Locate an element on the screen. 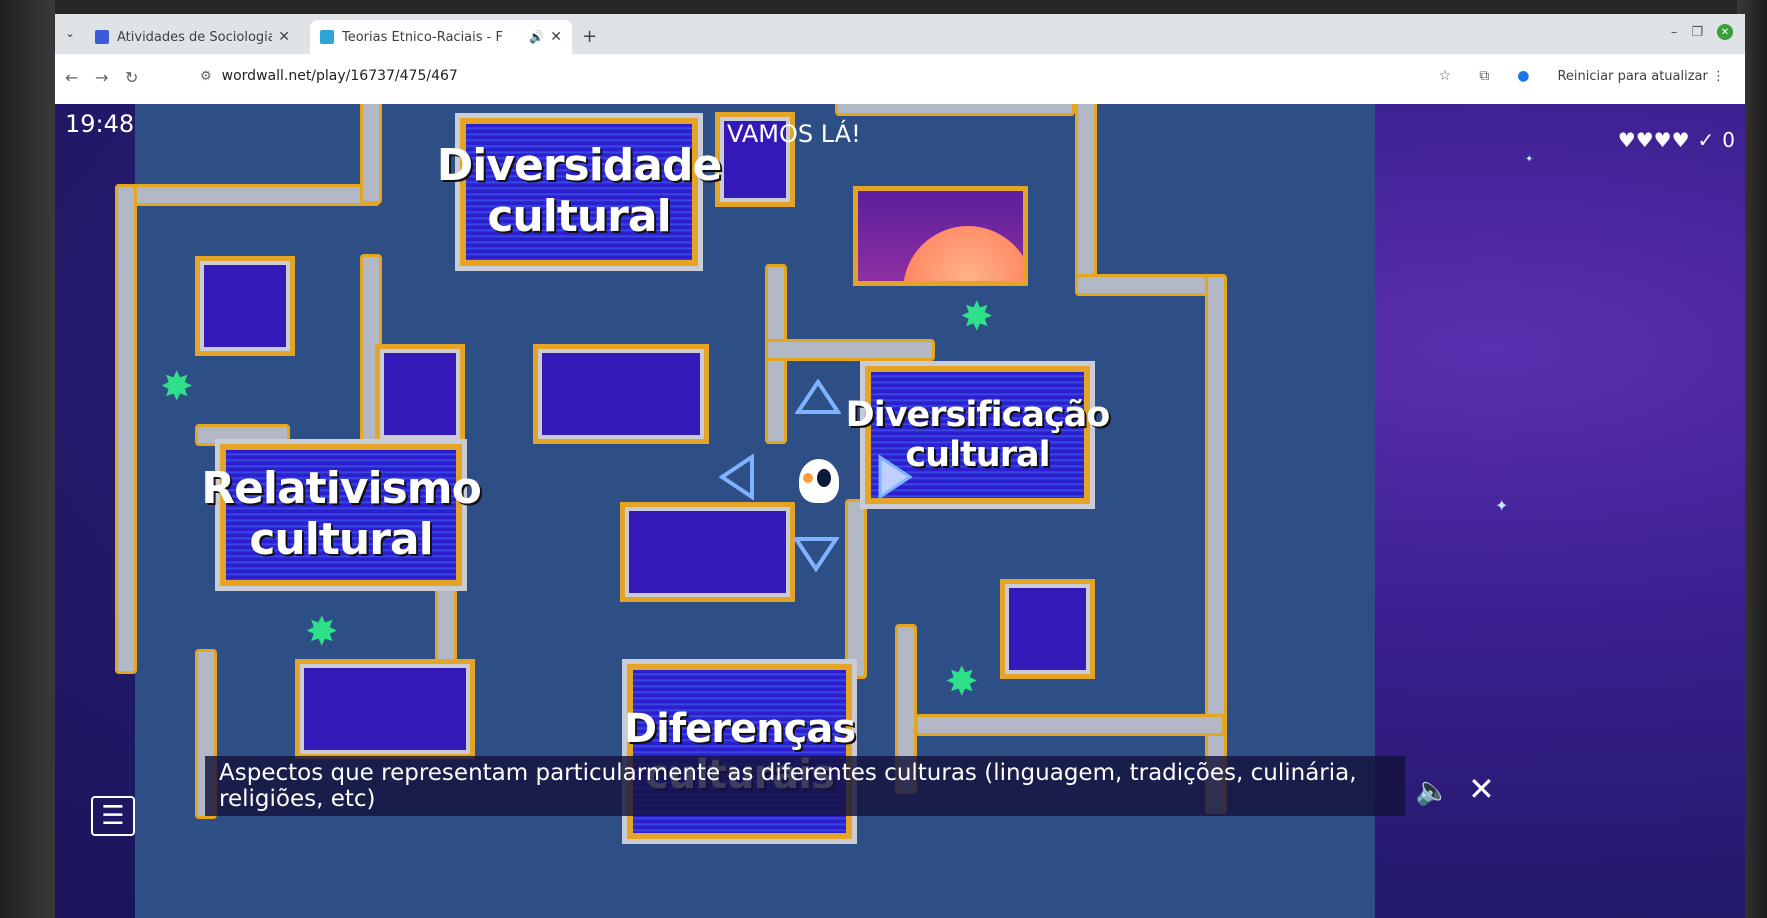 The width and height of the screenshot is (1767, 918). arrow-down-icon is located at coordinates (816, 554).